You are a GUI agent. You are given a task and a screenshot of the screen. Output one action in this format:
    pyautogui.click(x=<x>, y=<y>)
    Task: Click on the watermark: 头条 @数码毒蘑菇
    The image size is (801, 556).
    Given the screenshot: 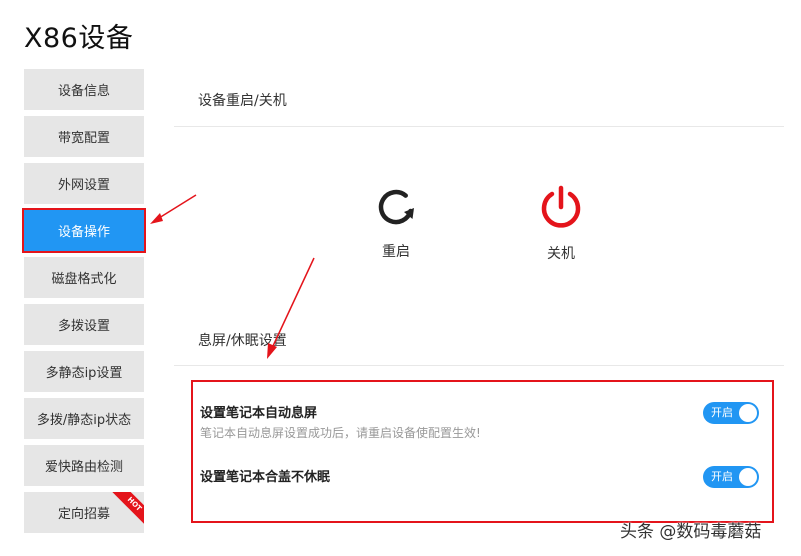 What is the action you would take?
    pyautogui.click(x=691, y=532)
    